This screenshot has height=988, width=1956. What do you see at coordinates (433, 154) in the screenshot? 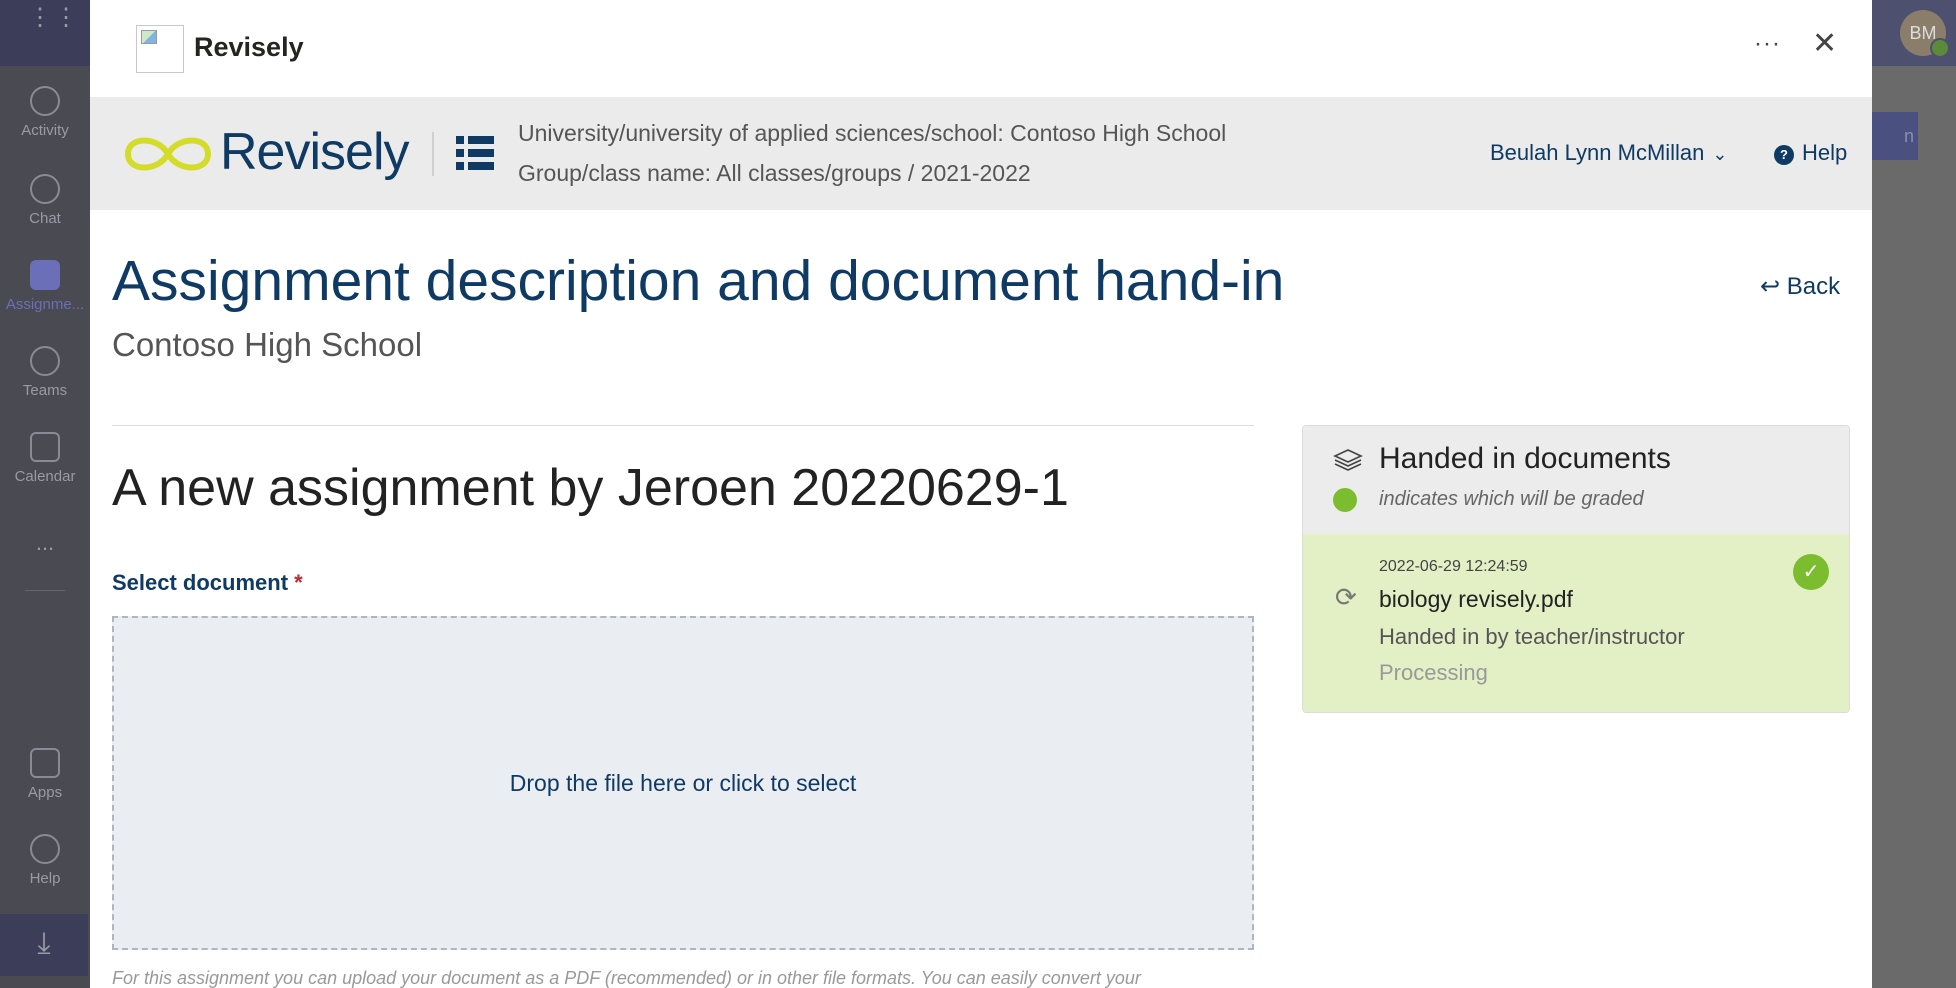
I see `header-divider` at bounding box center [433, 154].